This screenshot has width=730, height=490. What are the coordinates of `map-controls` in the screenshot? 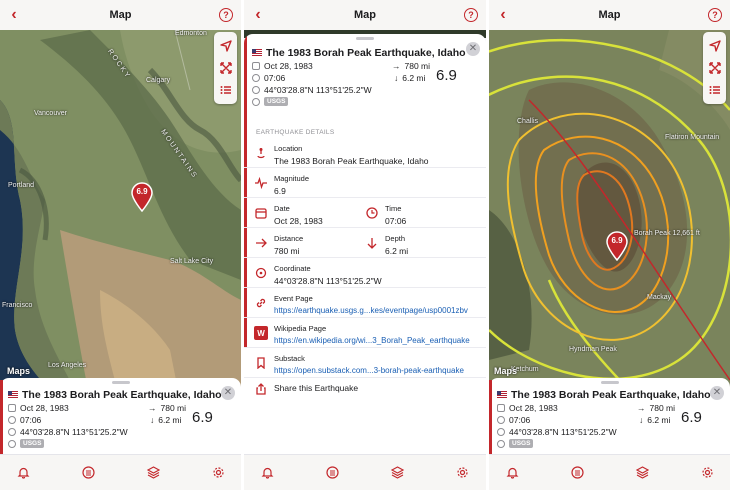 It's located at (714, 68).